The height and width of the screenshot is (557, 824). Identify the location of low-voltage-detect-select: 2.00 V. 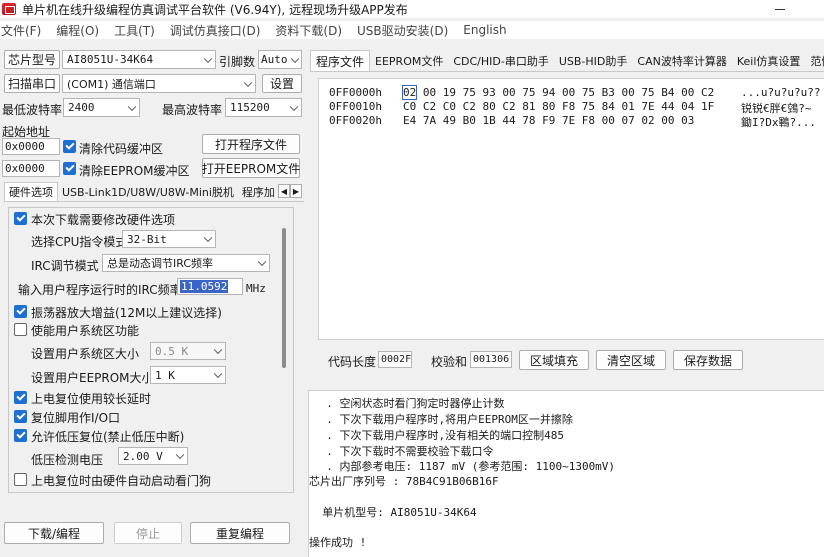
(153, 456).